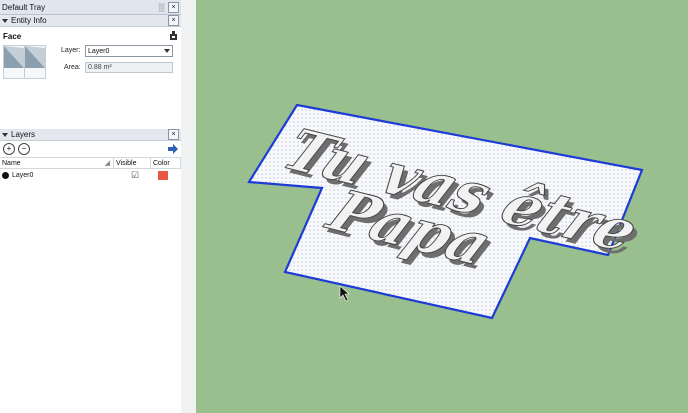  What do you see at coordinates (173, 20) in the screenshot?
I see `entity-info-close-button: ×` at bounding box center [173, 20].